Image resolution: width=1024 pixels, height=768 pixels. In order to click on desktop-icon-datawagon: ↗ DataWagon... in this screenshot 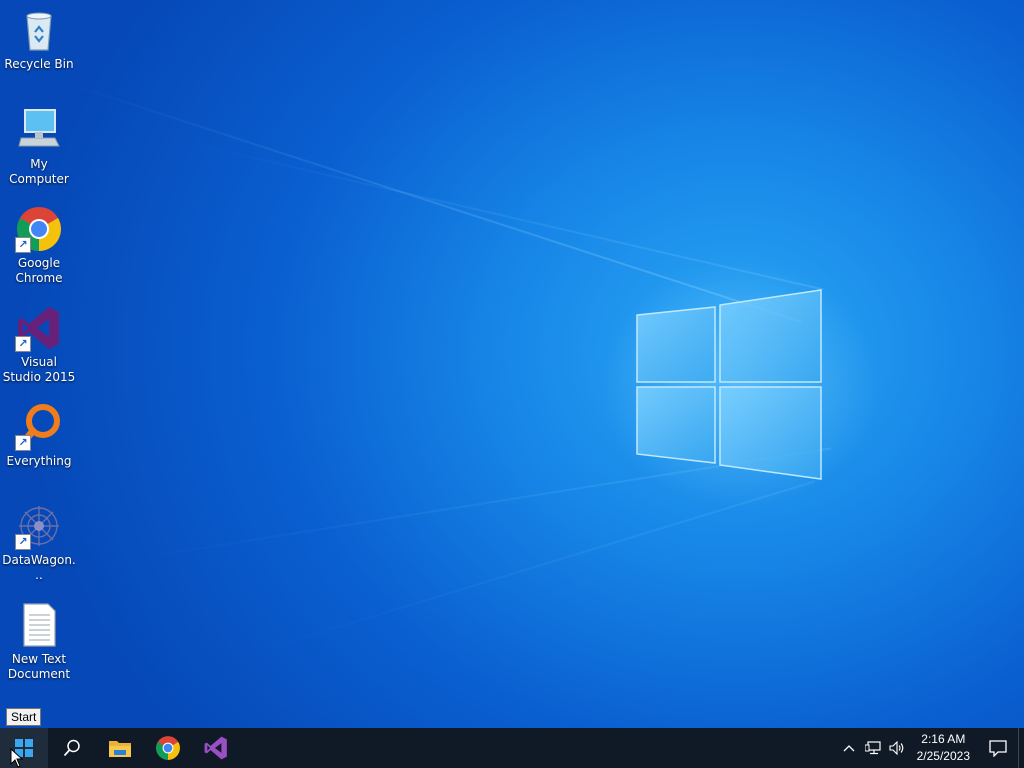, I will do `click(39, 542)`.